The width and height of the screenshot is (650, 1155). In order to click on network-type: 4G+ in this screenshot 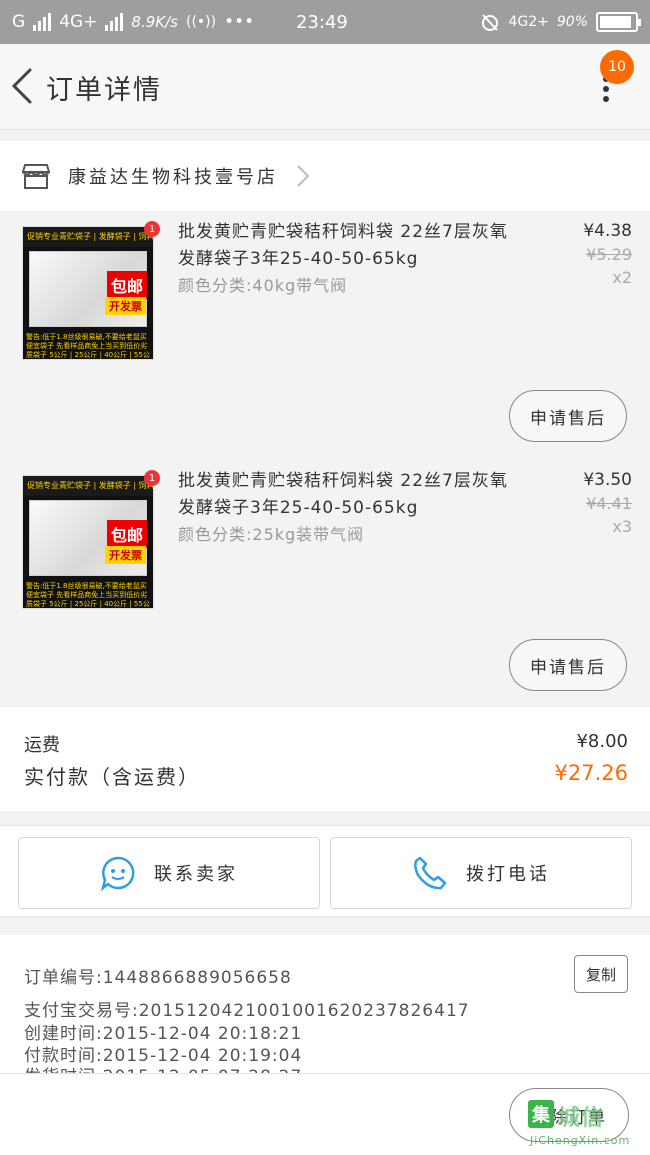, I will do `click(78, 22)`.